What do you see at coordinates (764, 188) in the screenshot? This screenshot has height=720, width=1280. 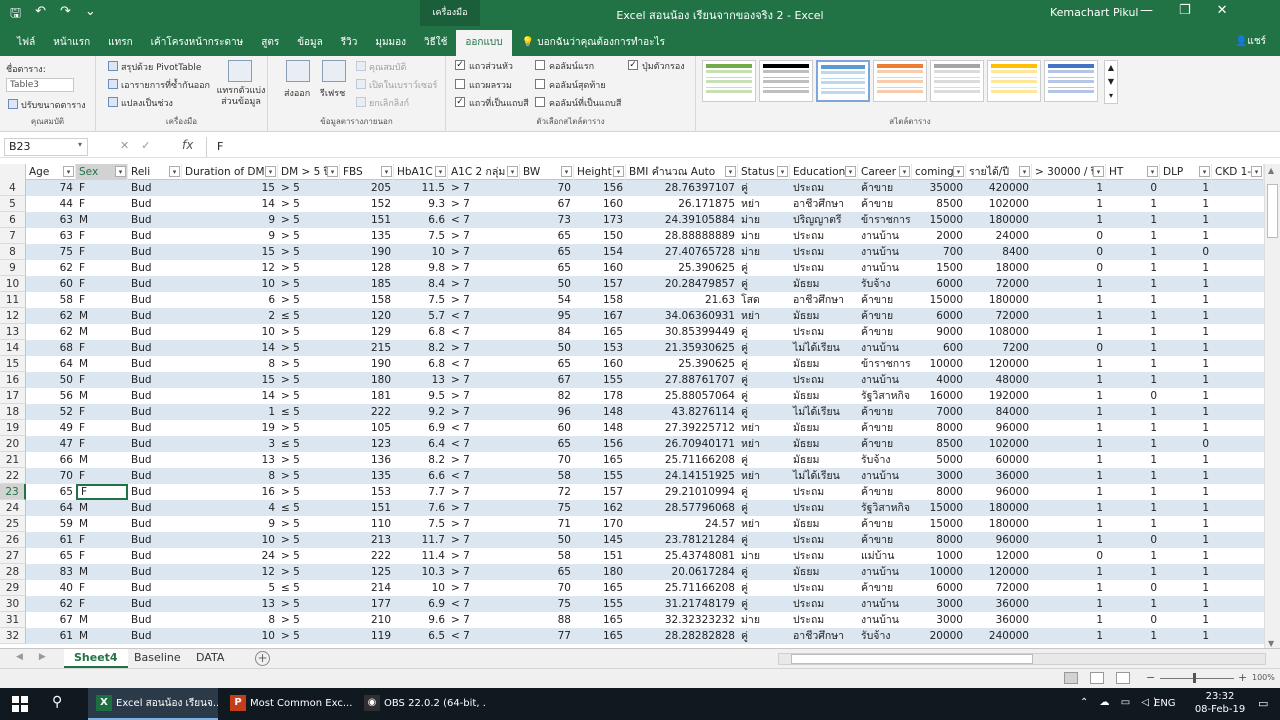 I see `table-cell: คู่` at bounding box center [764, 188].